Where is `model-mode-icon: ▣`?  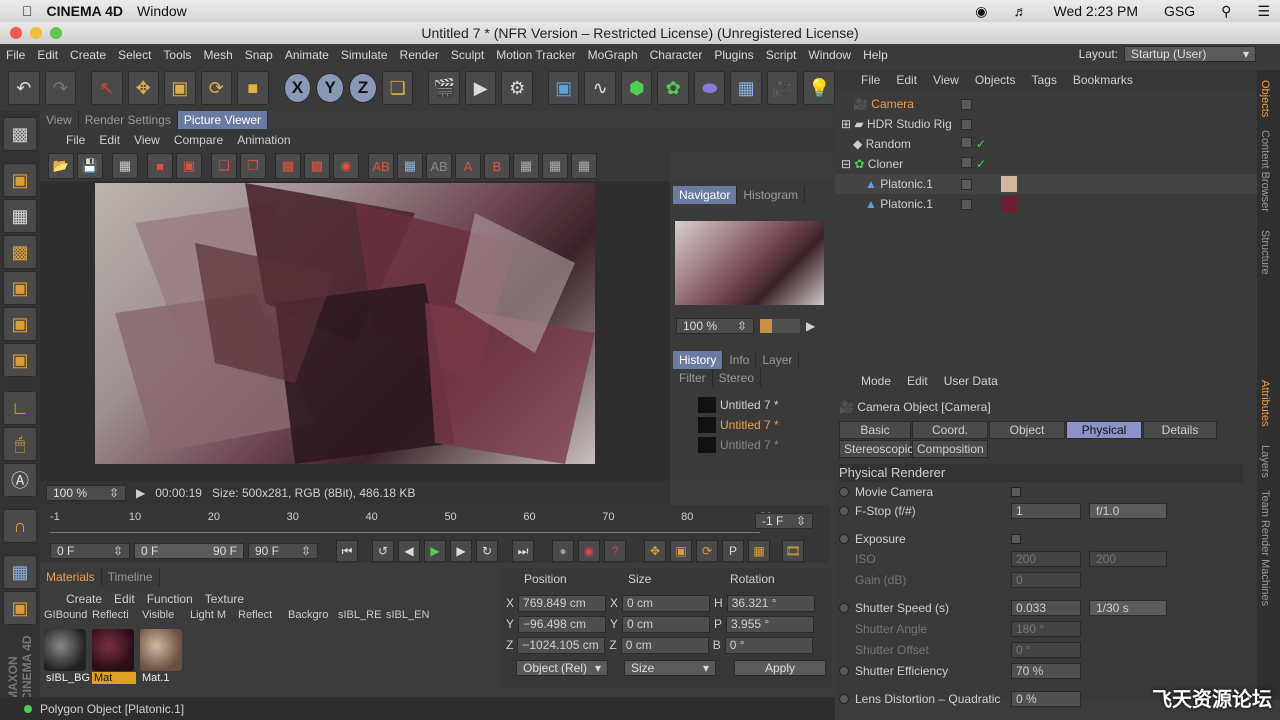
model-mode-icon: ▣ is located at coordinates (20, 180).